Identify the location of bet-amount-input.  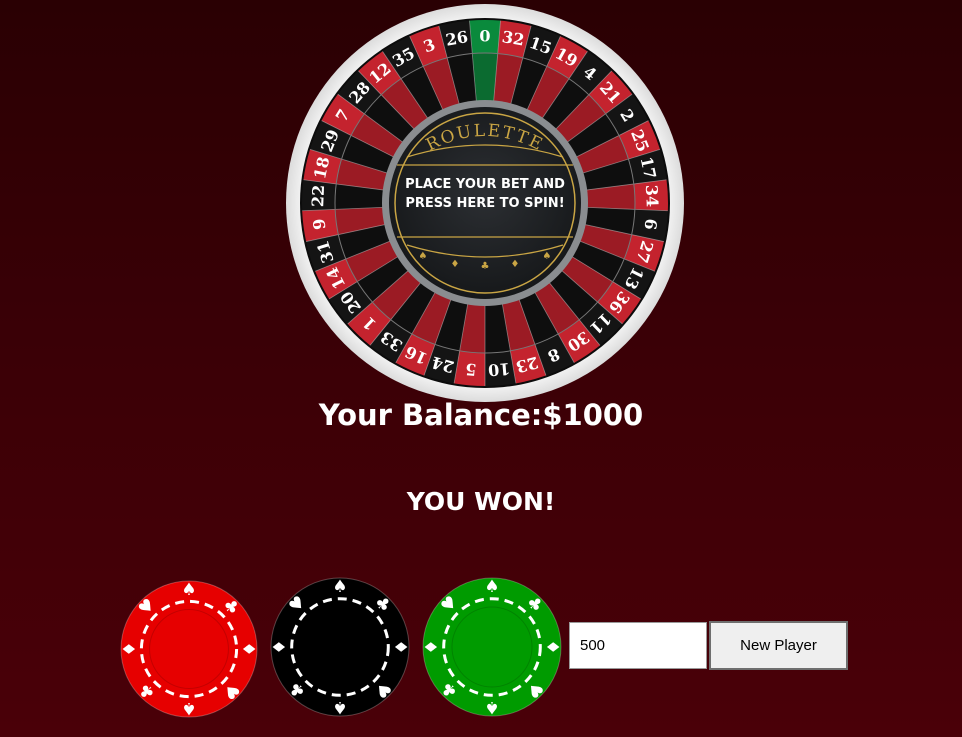
(638, 645).